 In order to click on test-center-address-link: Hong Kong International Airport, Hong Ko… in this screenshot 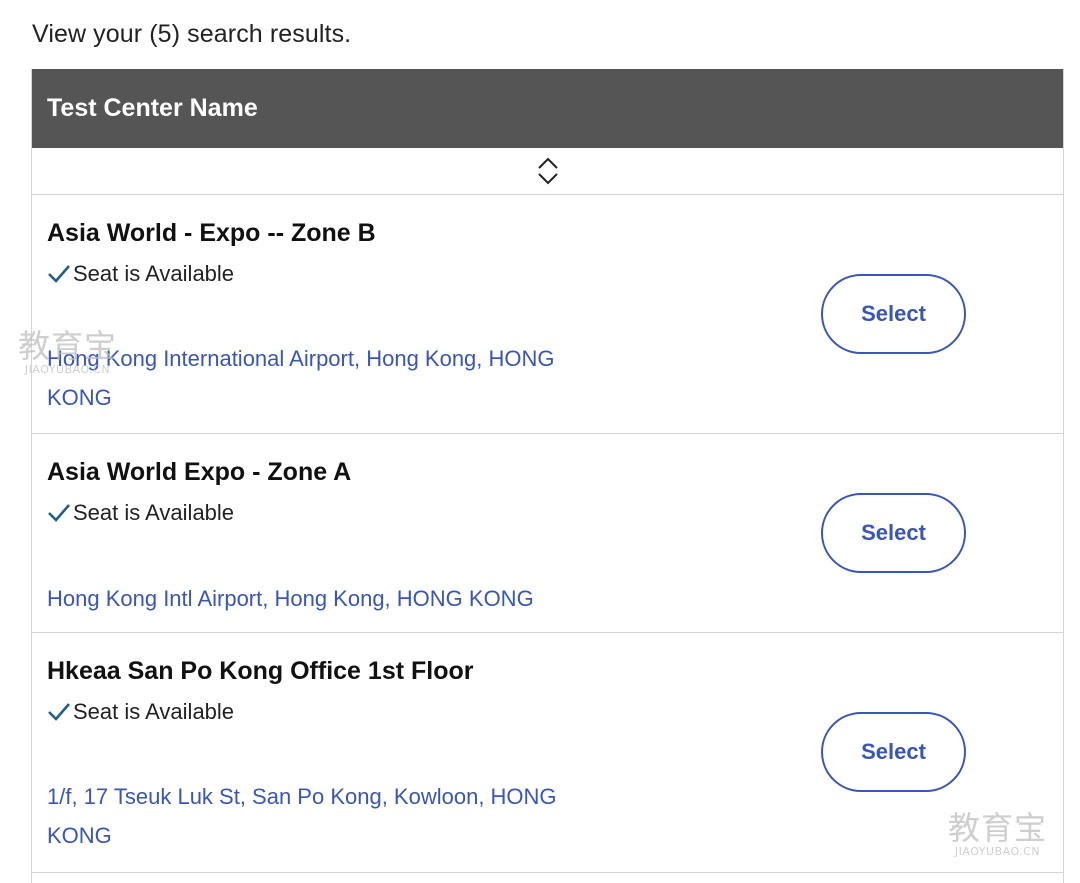, I will do `click(327, 378)`.